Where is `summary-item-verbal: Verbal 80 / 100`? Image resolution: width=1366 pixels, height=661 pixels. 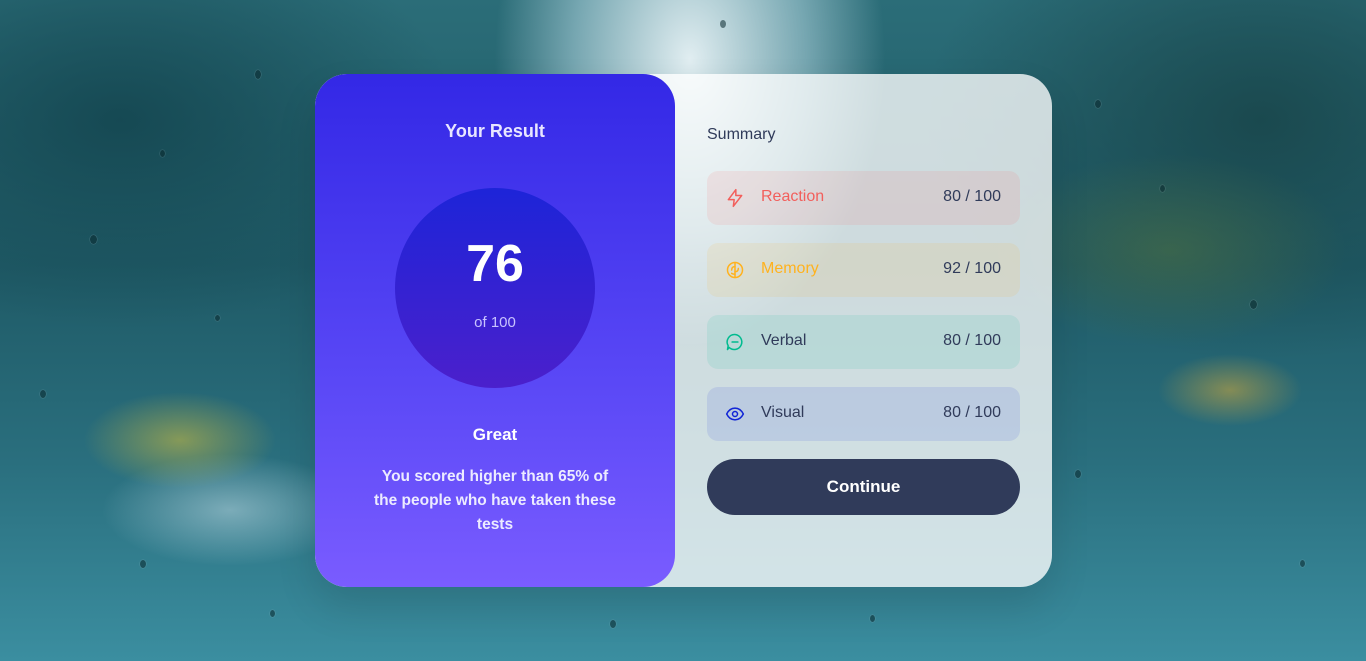 summary-item-verbal: Verbal 80 / 100 is located at coordinates (863, 342).